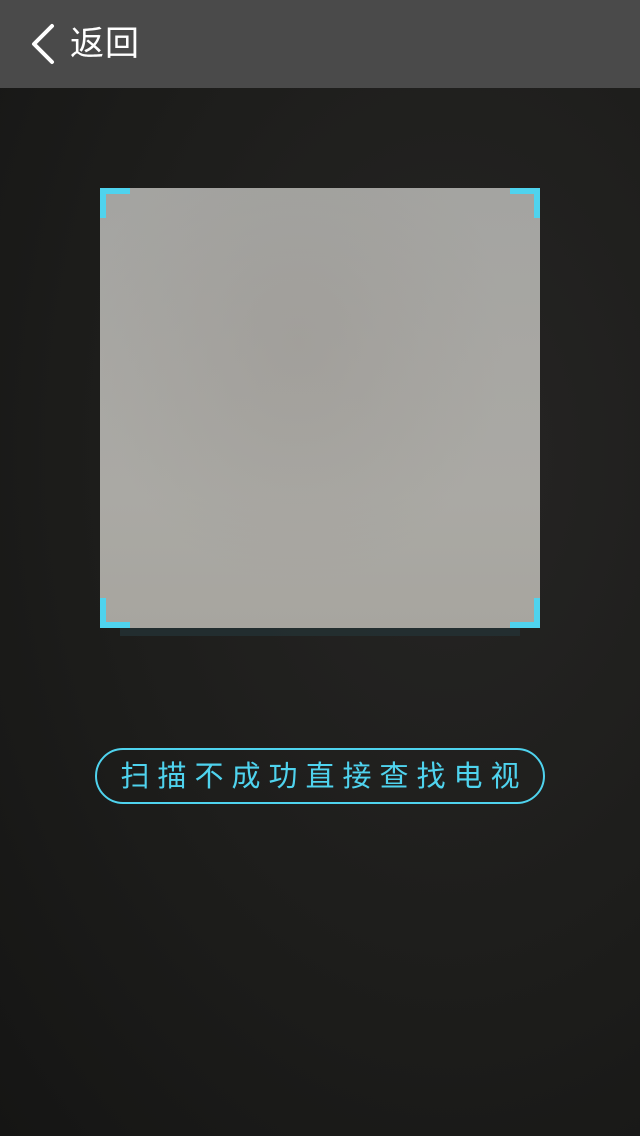 Image resolution: width=640 pixels, height=1136 pixels. Describe the element at coordinates (320, 44) in the screenshot. I see `top-bar: 返回` at that location.